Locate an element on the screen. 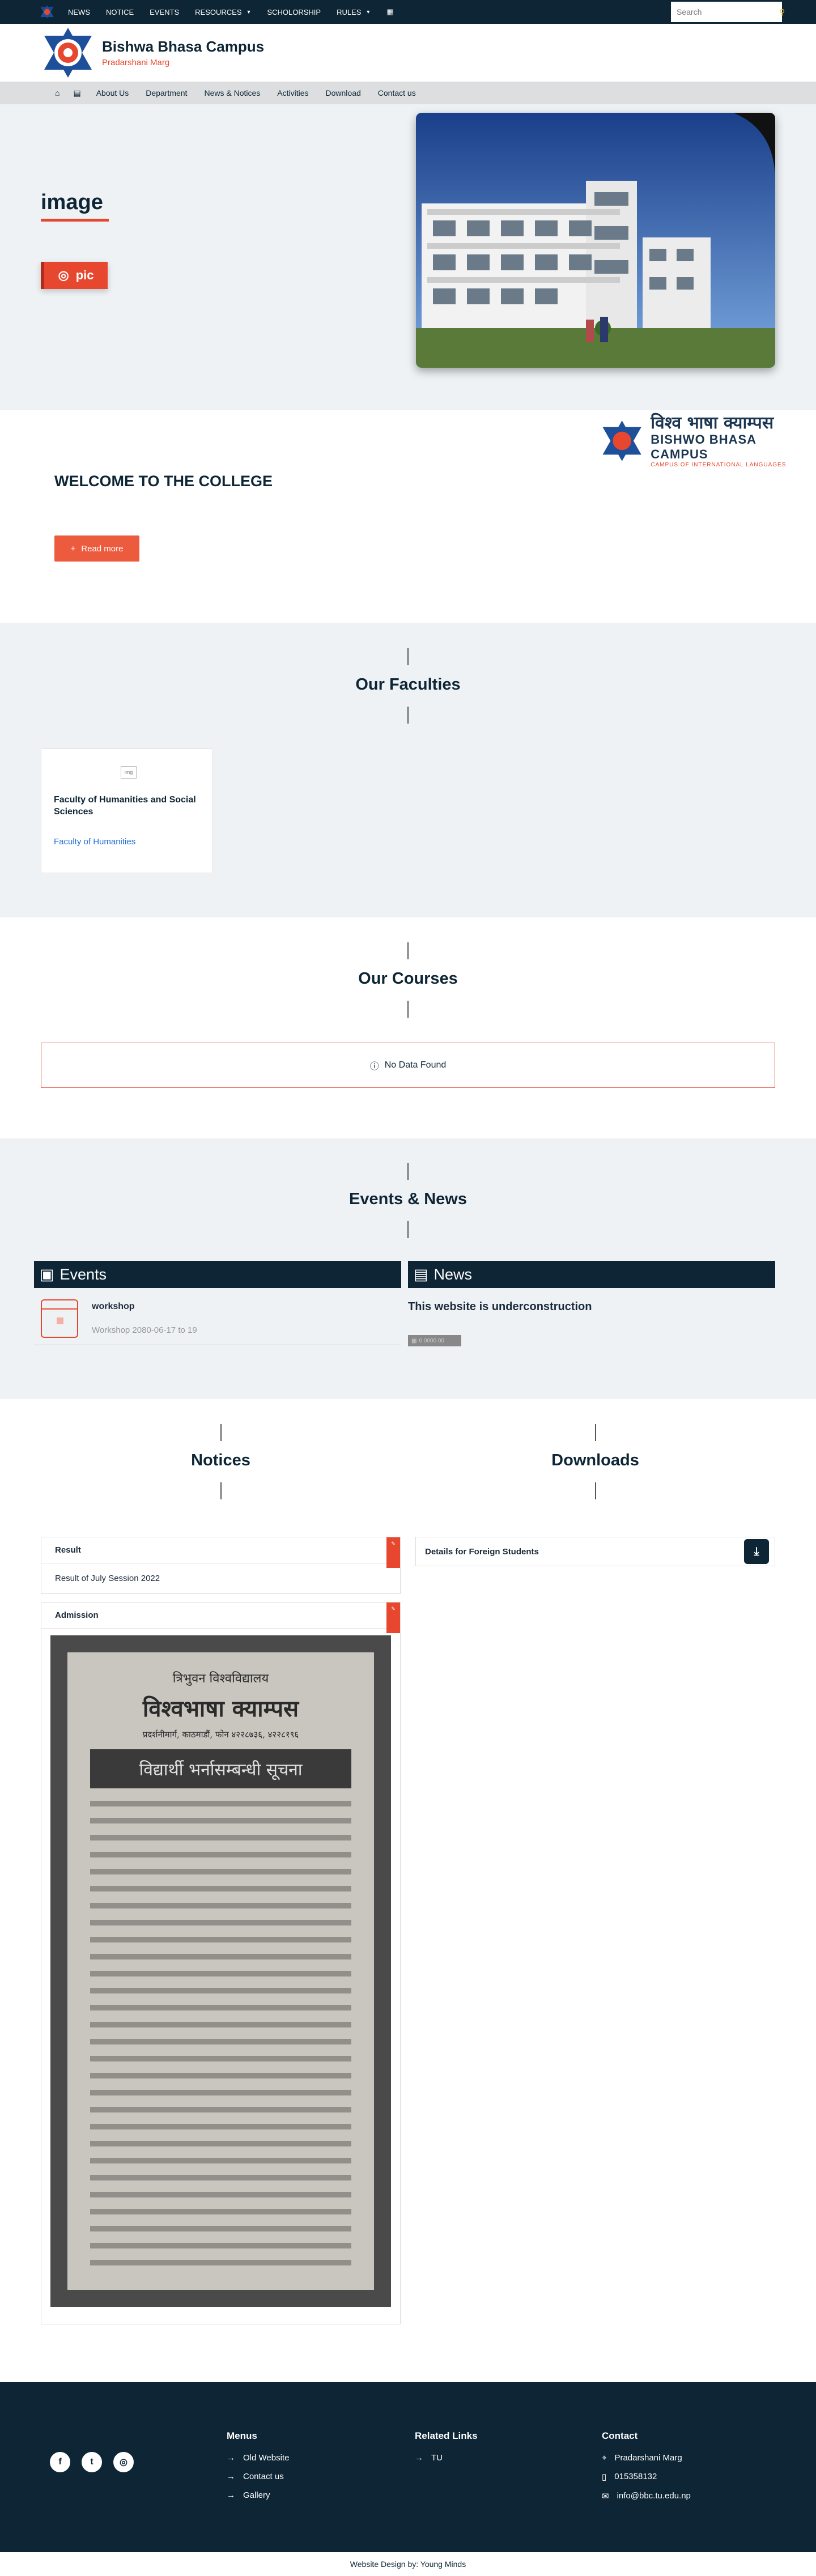  footer-menu-item: → Contact us is located at coordinates (258, 2476).